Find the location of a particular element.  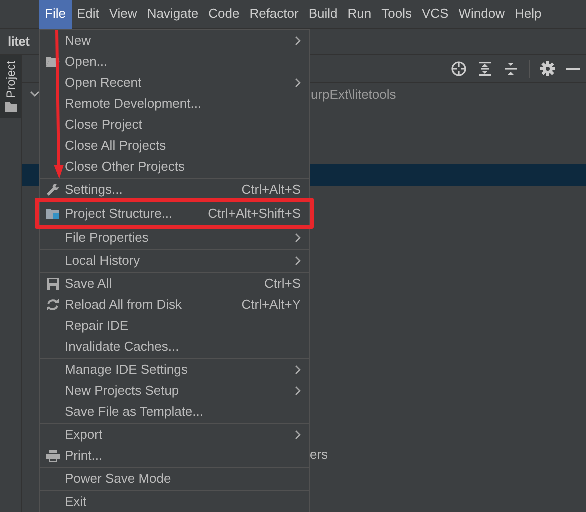

shortcut-label: Ctrl+Alt+Y is located at coordinates (271, 305).